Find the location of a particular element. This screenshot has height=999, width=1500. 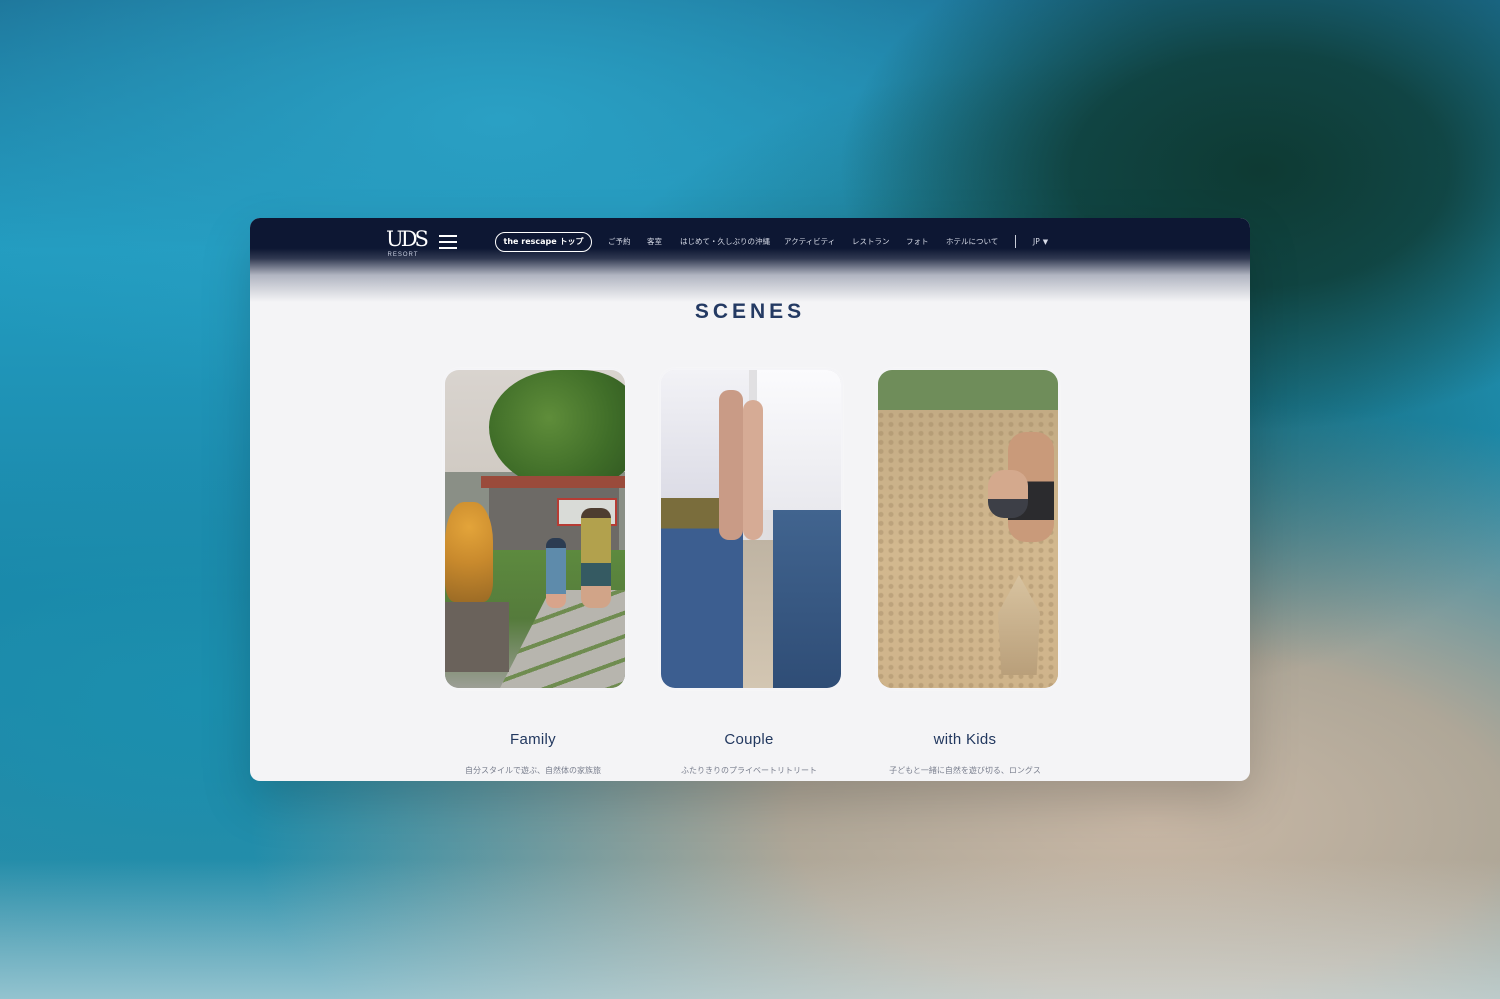

nav-divider is located at coordinates (1015, 241).